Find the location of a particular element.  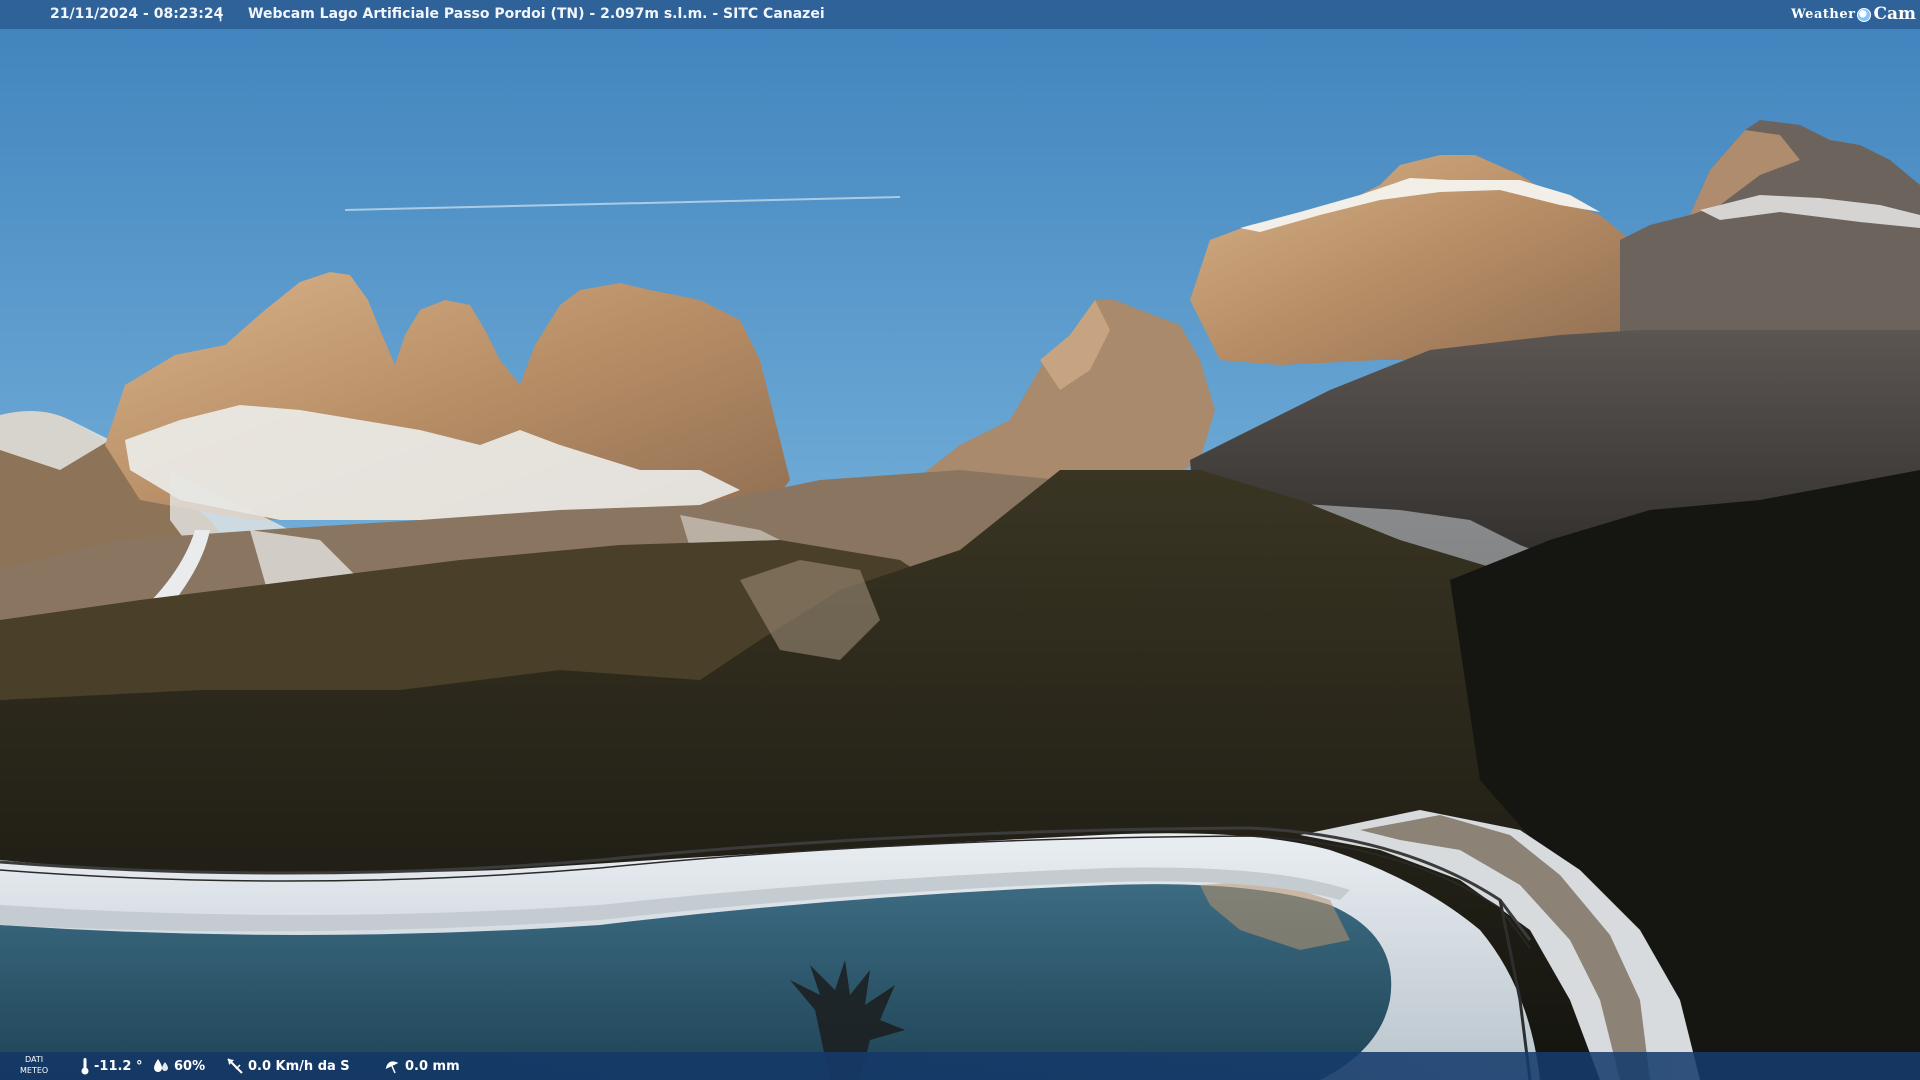

wind-readout: 0.0 Km/h da S is located at coordinates (288, 1066).